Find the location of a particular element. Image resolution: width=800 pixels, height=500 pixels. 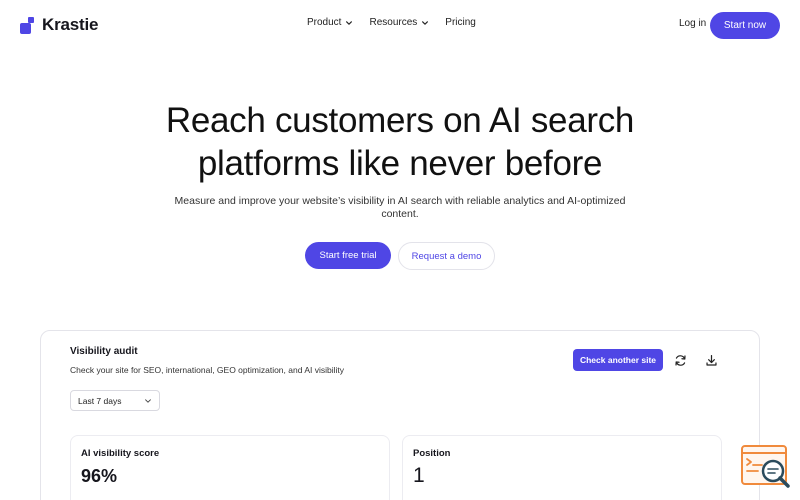

audit-title: Visibility audit is located at coordinates (104, 351).